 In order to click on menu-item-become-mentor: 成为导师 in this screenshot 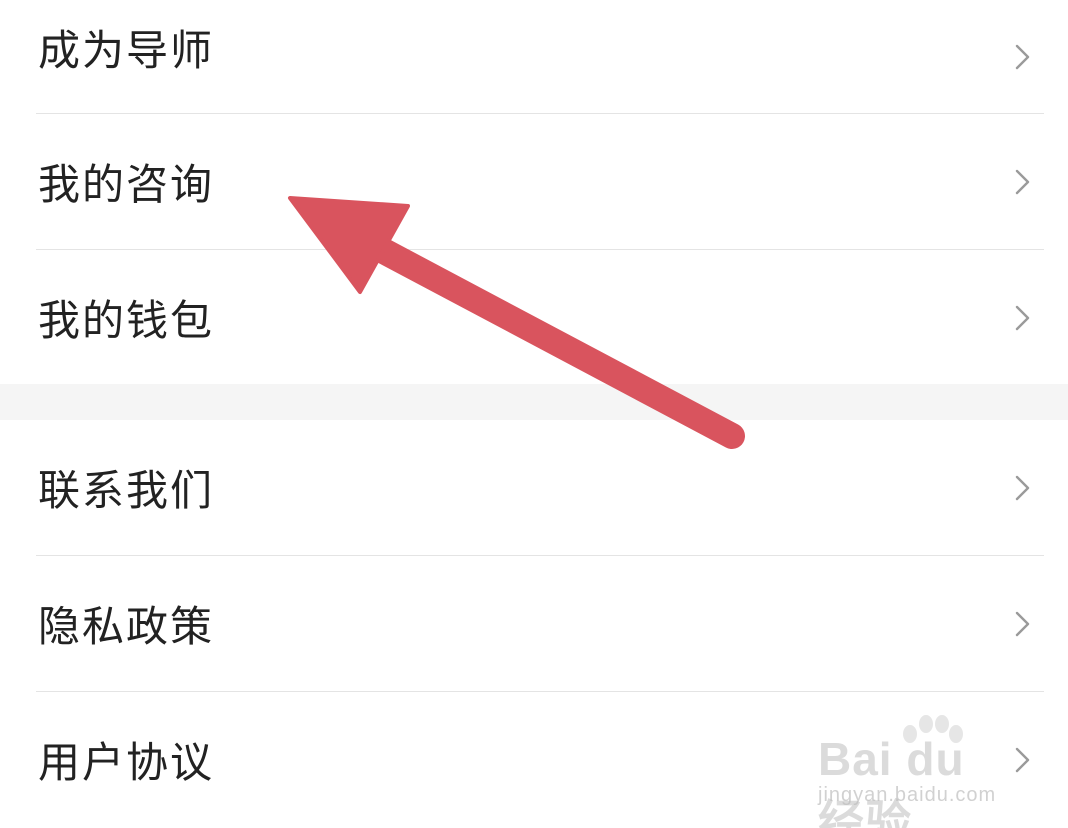, I will do `click(534, 56)`.